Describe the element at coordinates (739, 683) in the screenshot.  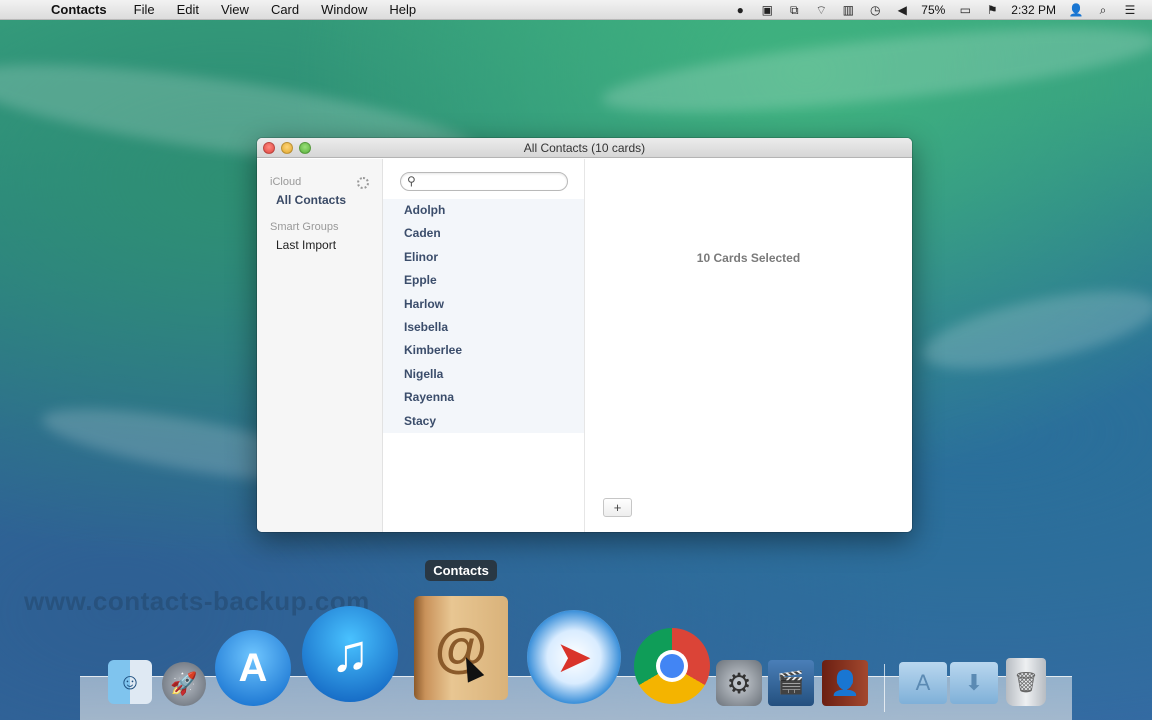
I see `system-preferences-icon: ⚙` at that location.